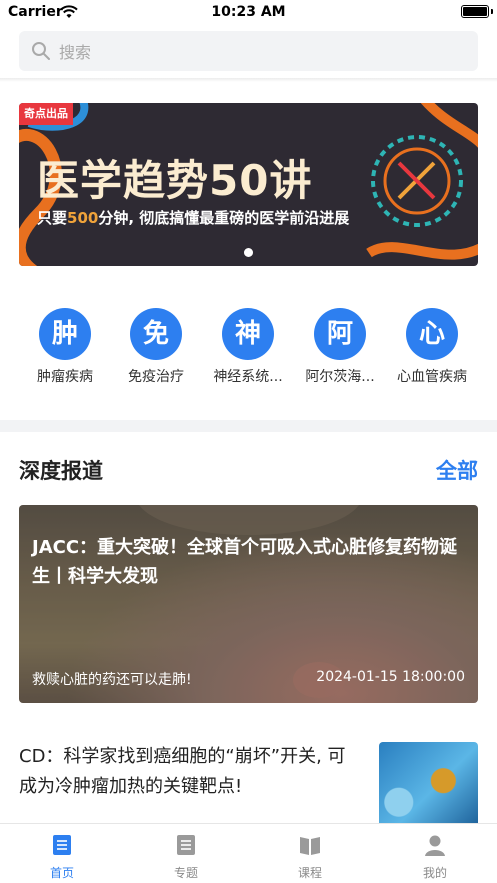 The width and height of the screenshot is (497, 883). I want to click on tab-label: 我的, so click(434, 873).